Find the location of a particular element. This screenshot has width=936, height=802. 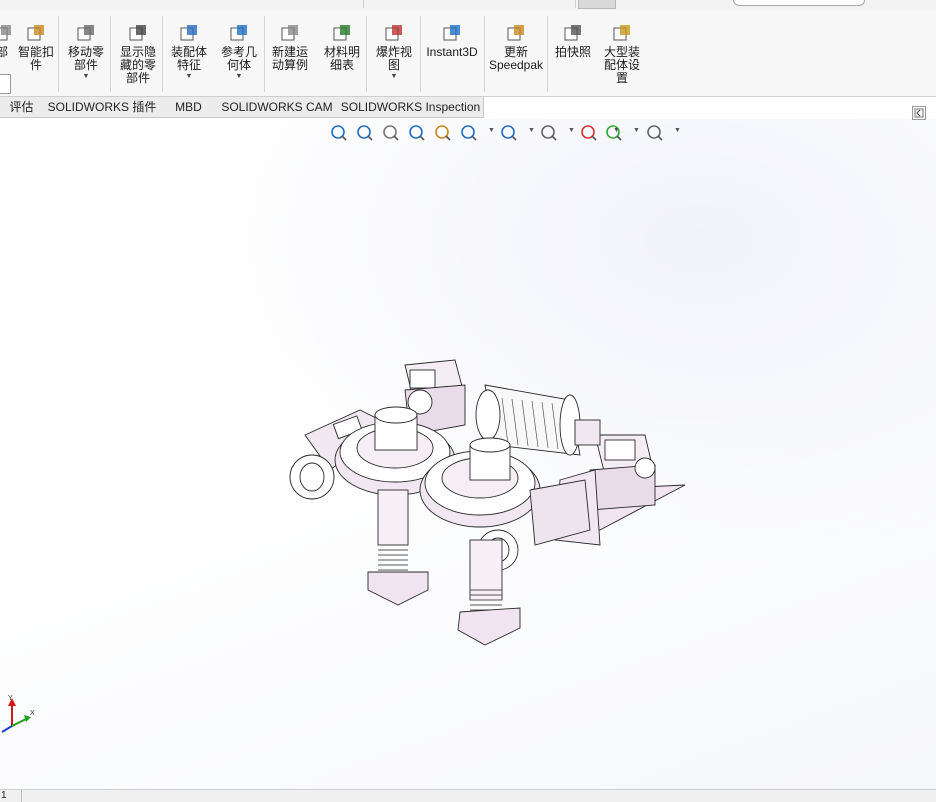

status-bar: 1 is located at coordinates (468, 795).